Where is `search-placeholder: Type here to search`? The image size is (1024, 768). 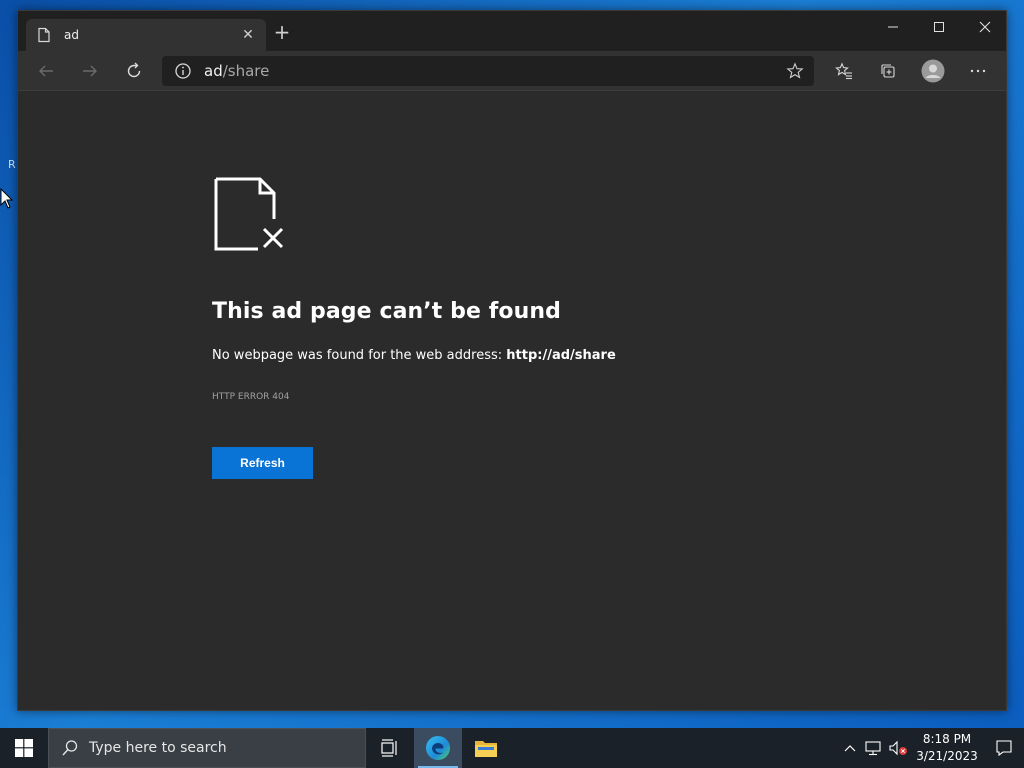 search-placeholder: Type here to search is located at coordinates (158, 748).